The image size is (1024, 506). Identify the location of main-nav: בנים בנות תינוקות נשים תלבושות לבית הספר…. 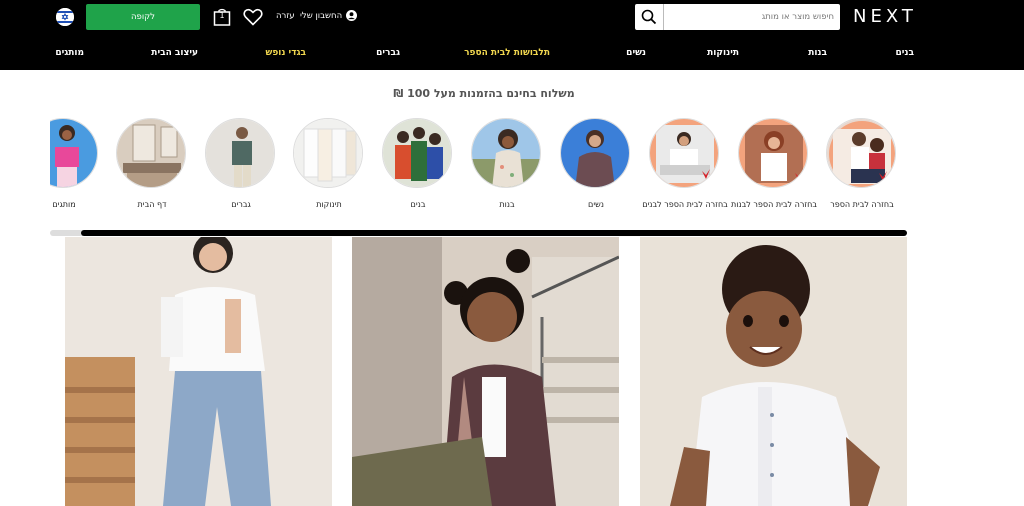
(512, 55).